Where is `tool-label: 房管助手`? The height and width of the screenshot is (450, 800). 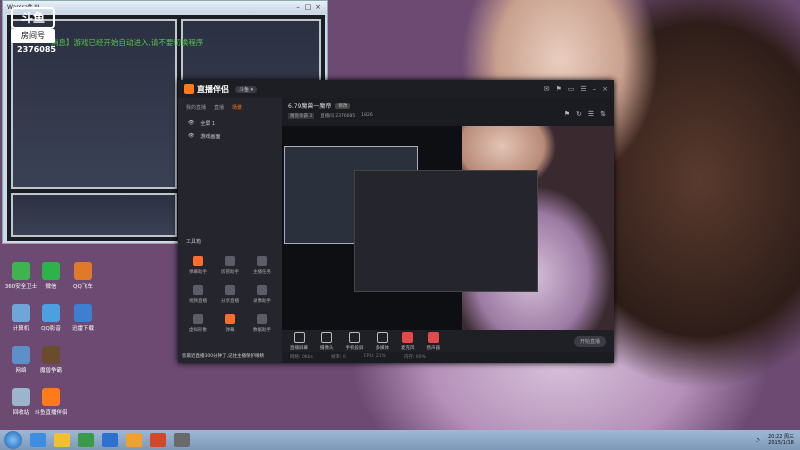
tool-label: 房管助手 is located at coordinates (230, 272).